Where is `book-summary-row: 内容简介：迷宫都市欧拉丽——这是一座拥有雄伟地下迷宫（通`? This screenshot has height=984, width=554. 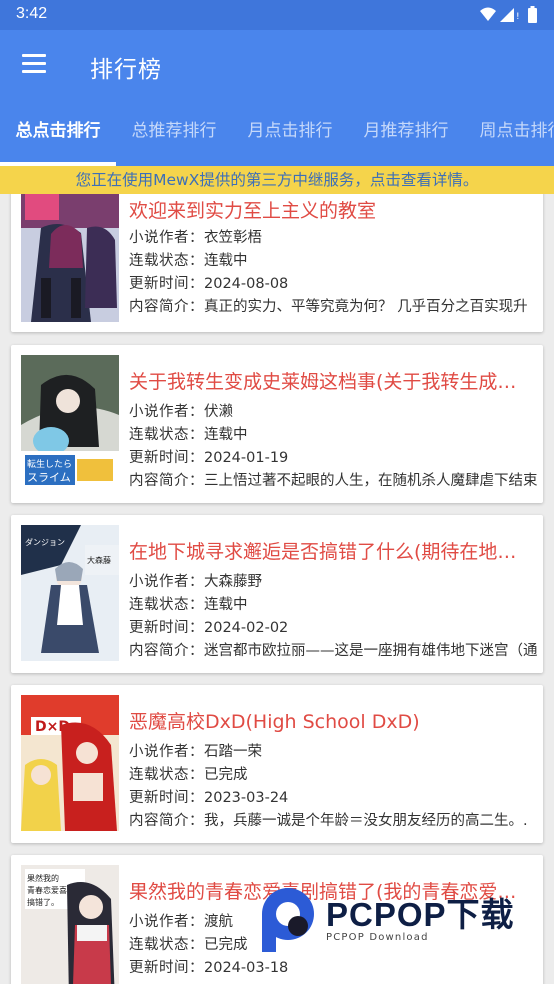
book-summary-row: 内容简介：迷宫都市欧拉丽——这是一座拥有雄伟地下迷宫（通 is located at coordinates (334, 649).